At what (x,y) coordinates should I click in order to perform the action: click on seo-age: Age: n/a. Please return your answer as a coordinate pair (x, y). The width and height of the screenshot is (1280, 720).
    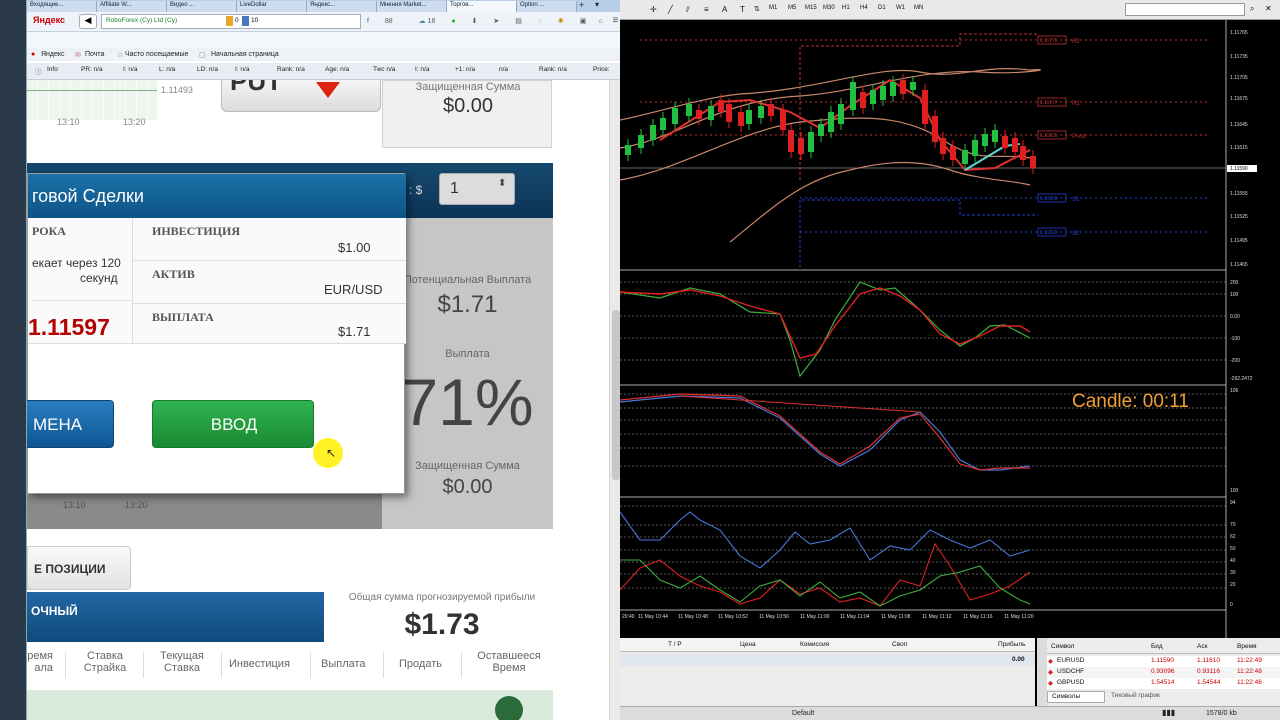
    Looking at the image, I should click on (337, 69).